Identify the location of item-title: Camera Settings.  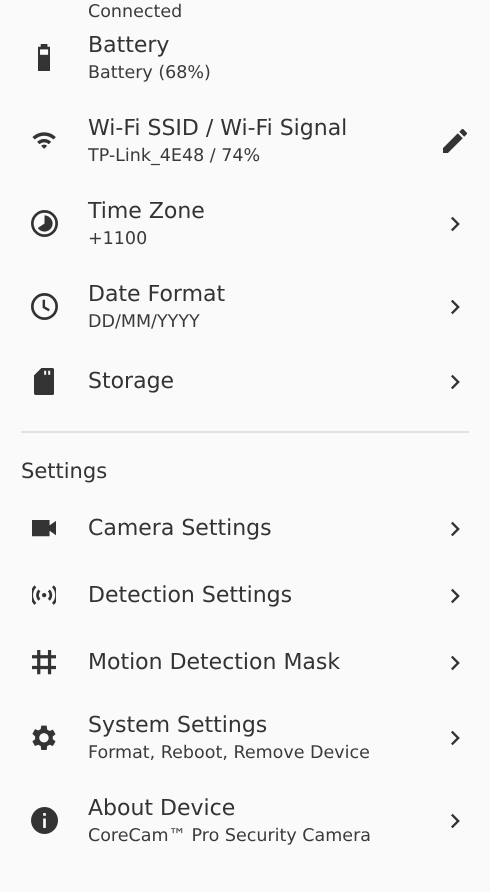
(180, 528).